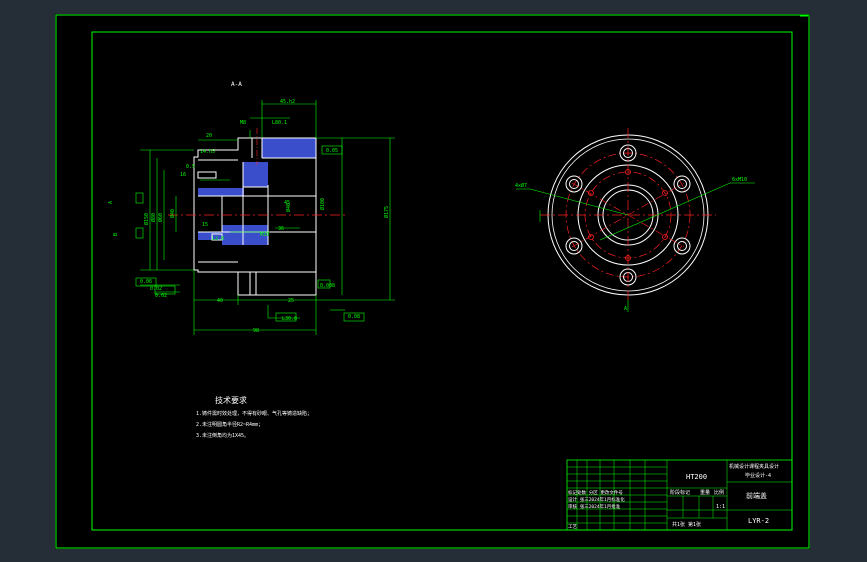 The width and height of the screenshot is (867, 562). I want to click on tb-row-1: 标记处数 分区 更改文件号, so click(595, 492).